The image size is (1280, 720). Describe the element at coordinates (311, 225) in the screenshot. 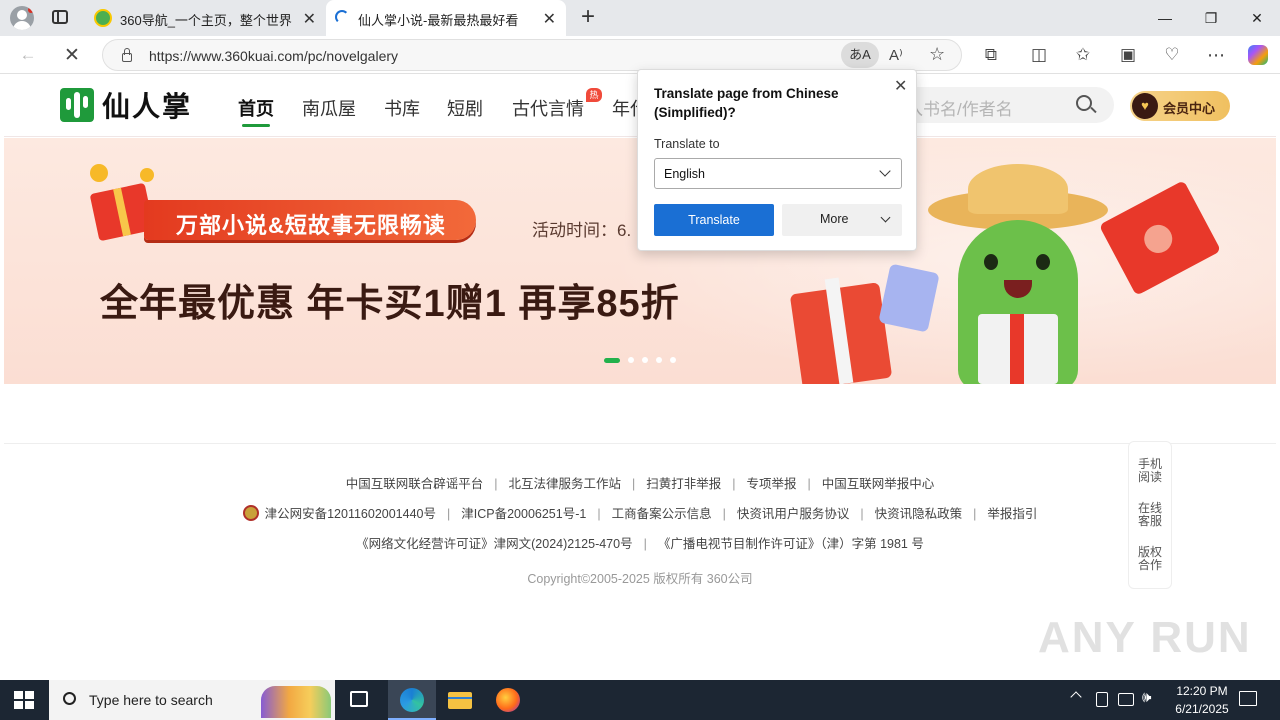

I see `banner-tag-text: 万部小说&短故事无限畅读` at that location.